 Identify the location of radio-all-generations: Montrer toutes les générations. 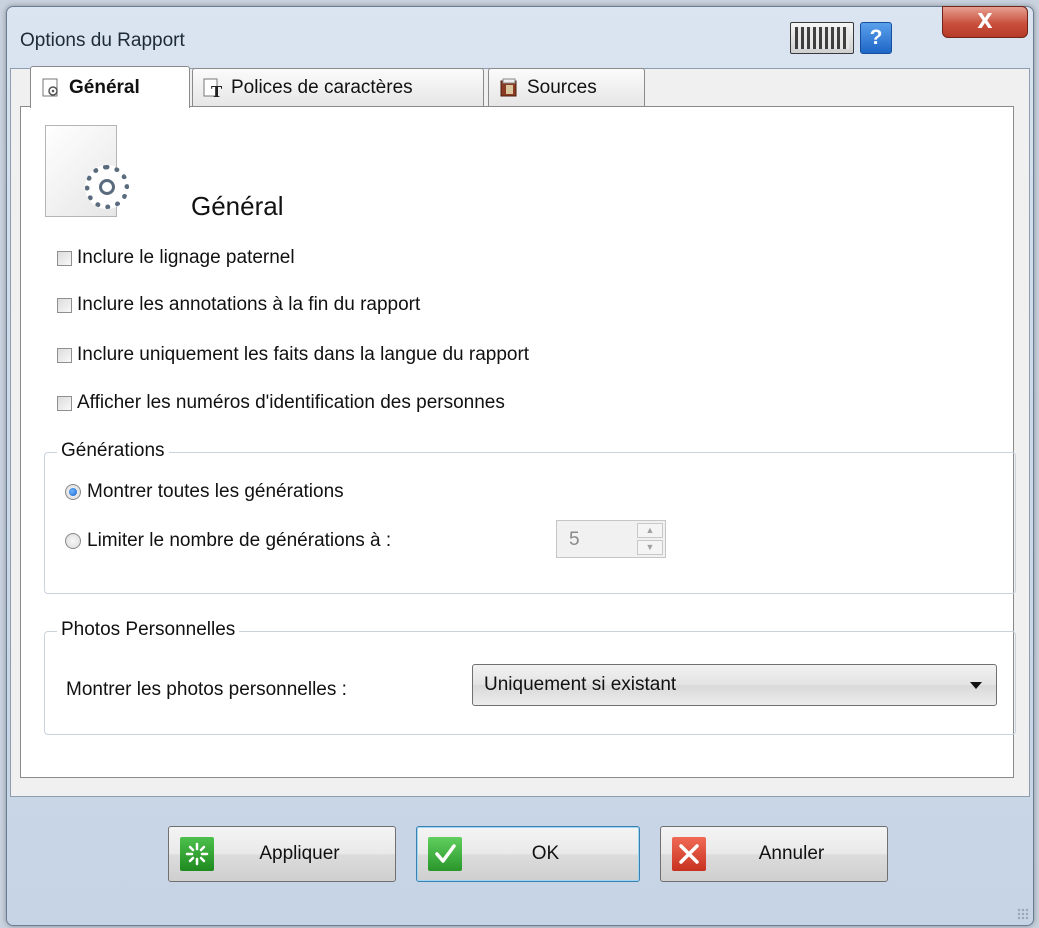
(204, 492).